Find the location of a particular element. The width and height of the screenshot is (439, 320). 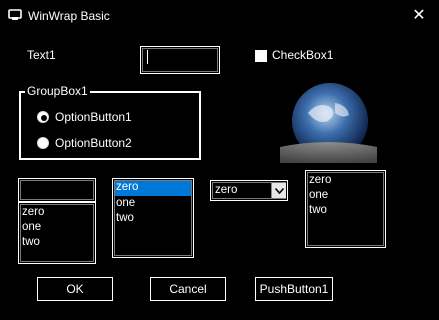

text1-label: Text1 is located at coordinates (41, 55).